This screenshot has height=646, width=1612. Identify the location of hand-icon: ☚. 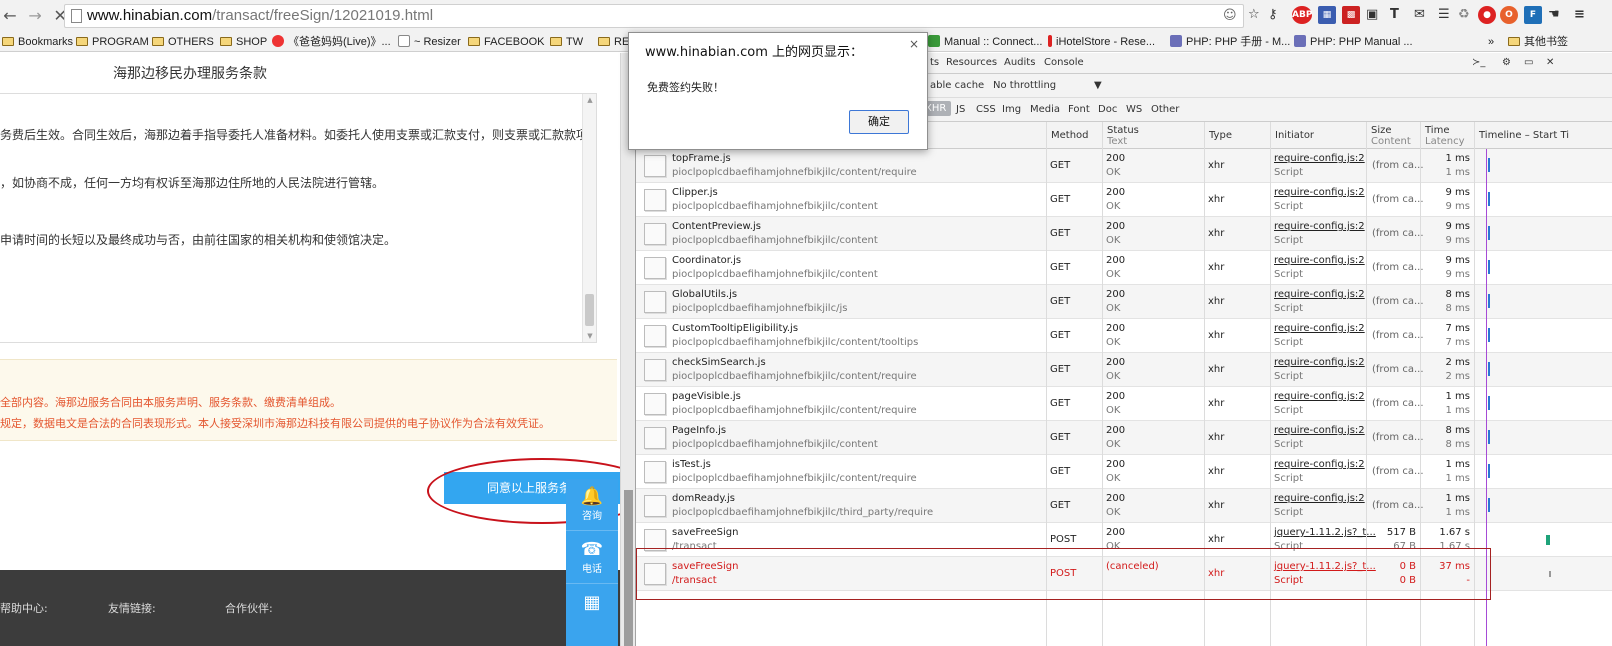
(1554, 15).